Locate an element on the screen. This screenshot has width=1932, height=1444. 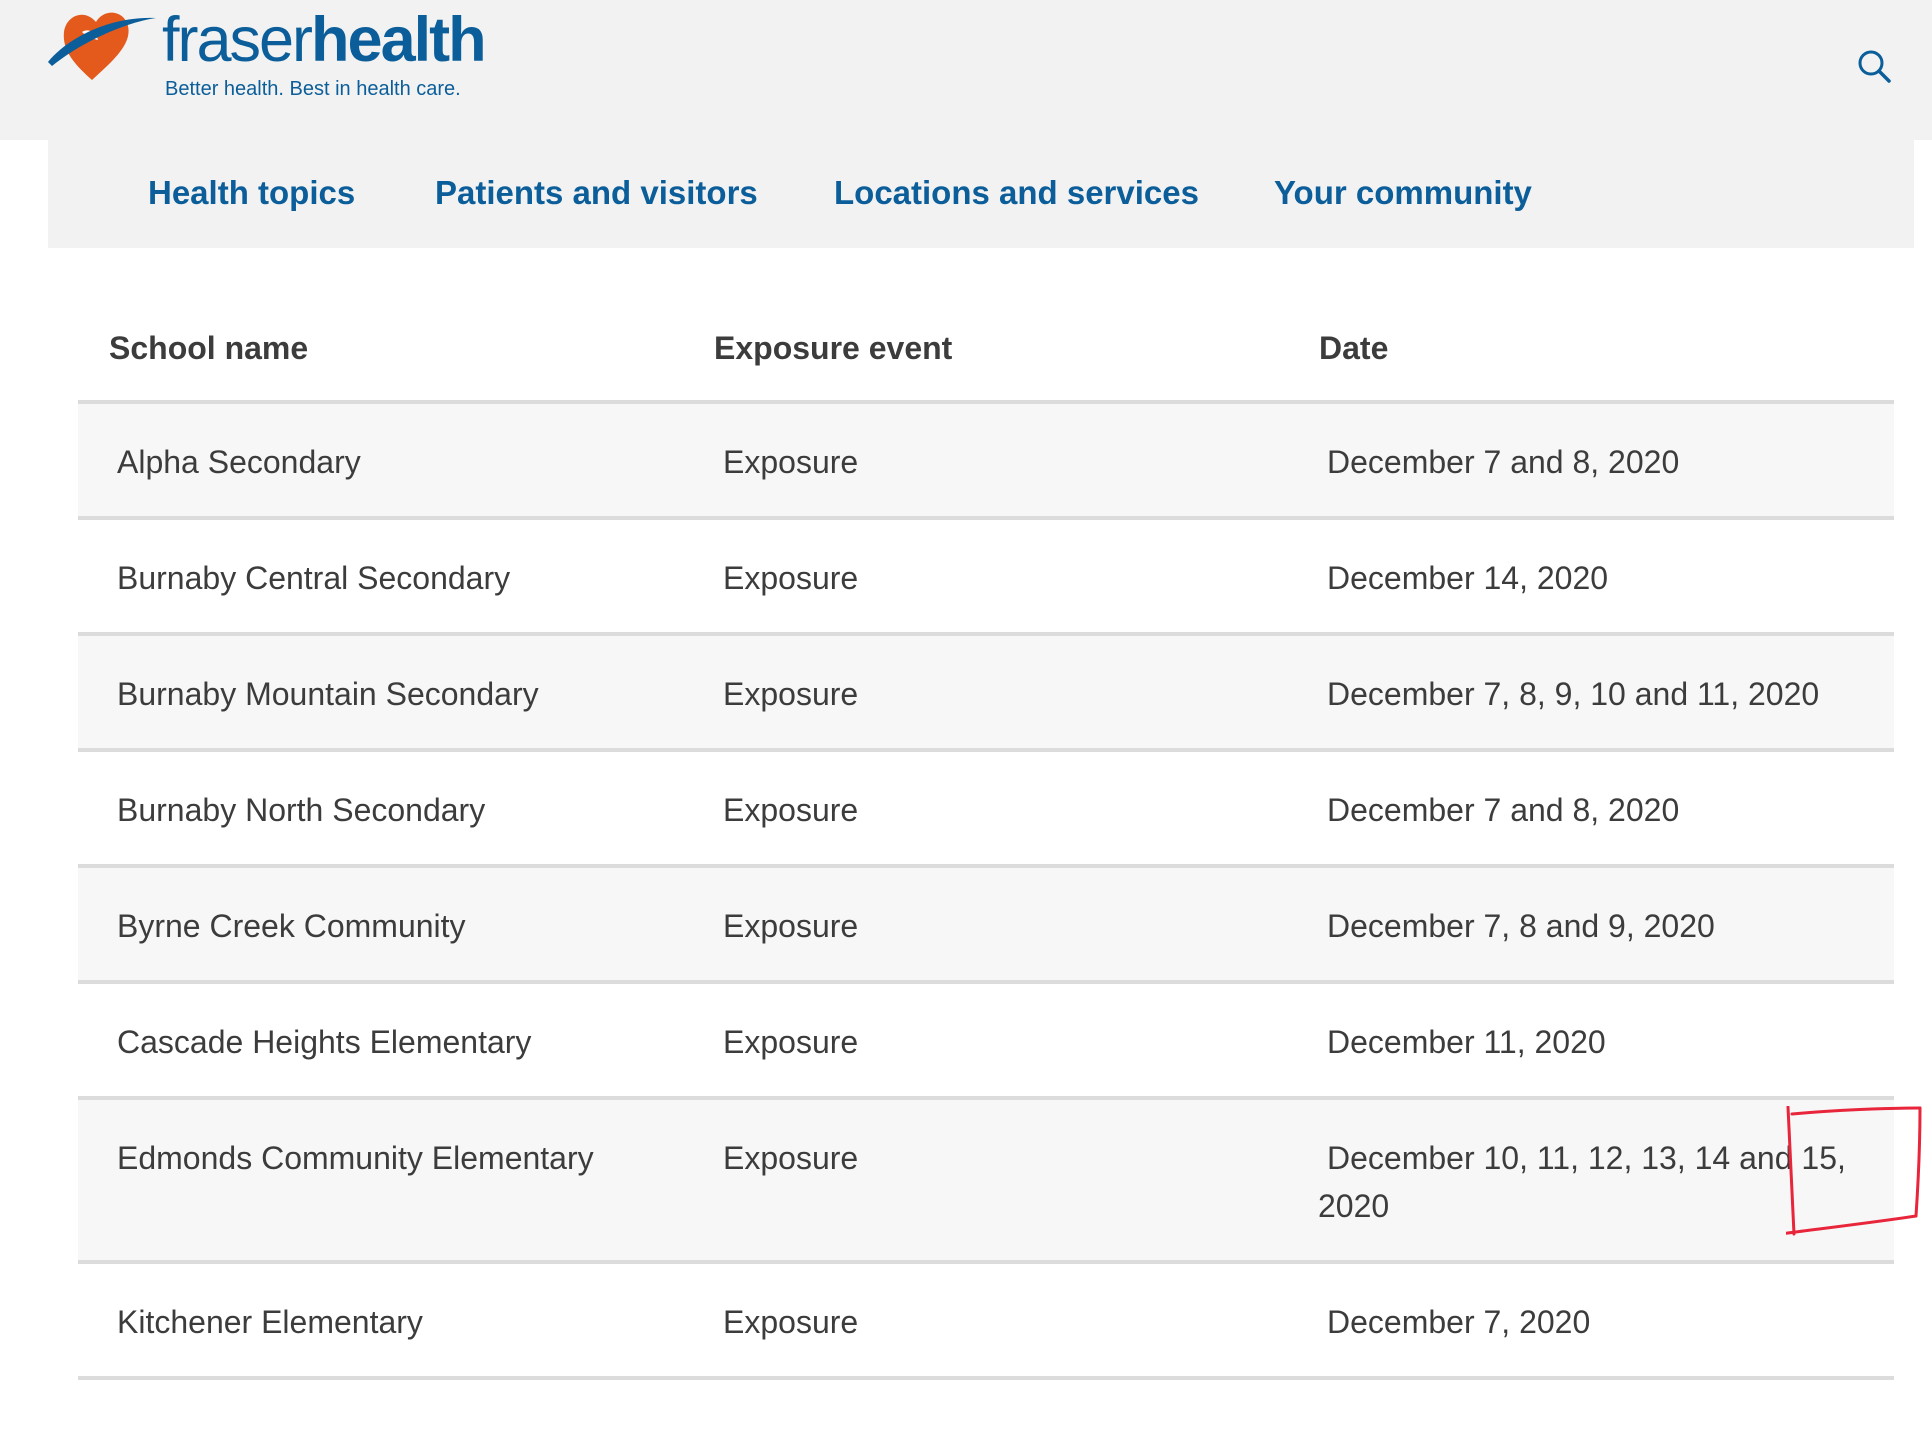
brand-tagline: Better health. Best in health care. is located at coordinates (313, 89).